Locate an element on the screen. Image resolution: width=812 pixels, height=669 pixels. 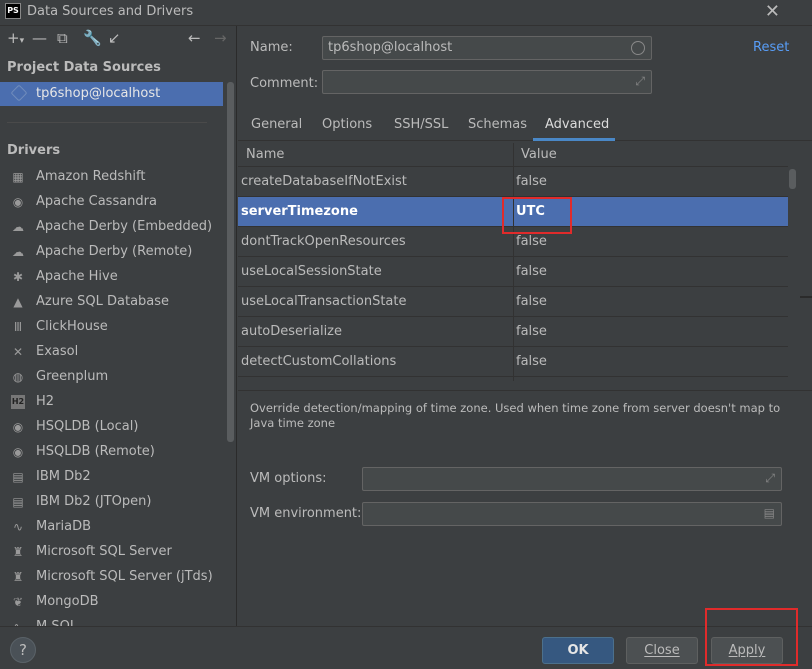
tab-ssh-ssl: SSH/SSL is located at coordinates (421, 124).